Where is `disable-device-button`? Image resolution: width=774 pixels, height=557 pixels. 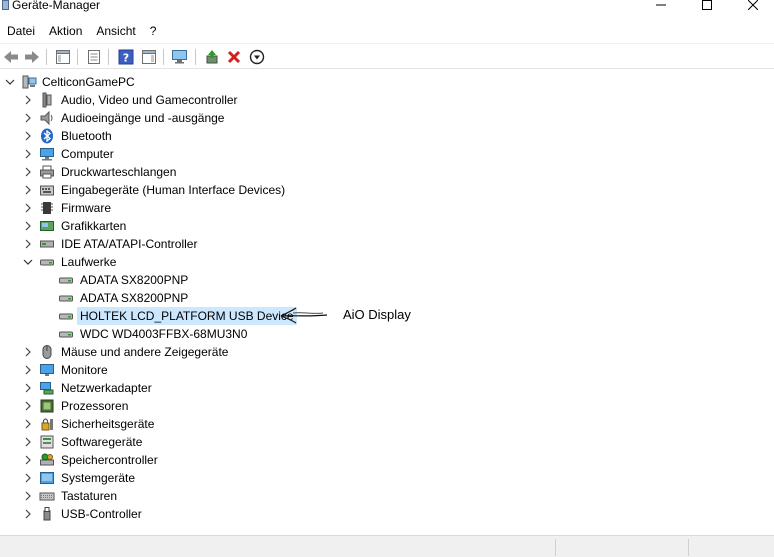
disable-device-button is located at coordinates (257, 57).